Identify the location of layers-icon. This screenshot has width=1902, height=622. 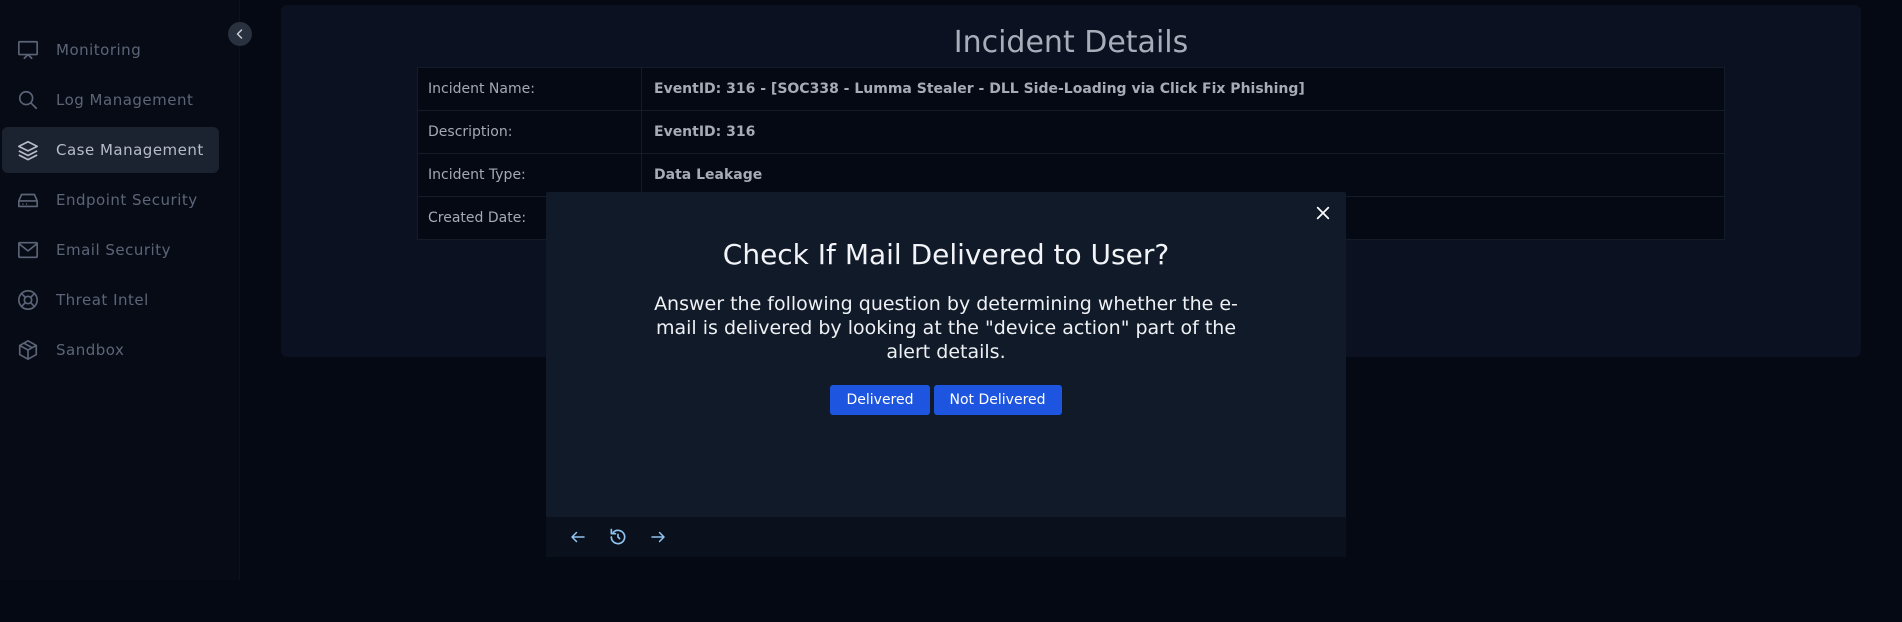
(28, 150).